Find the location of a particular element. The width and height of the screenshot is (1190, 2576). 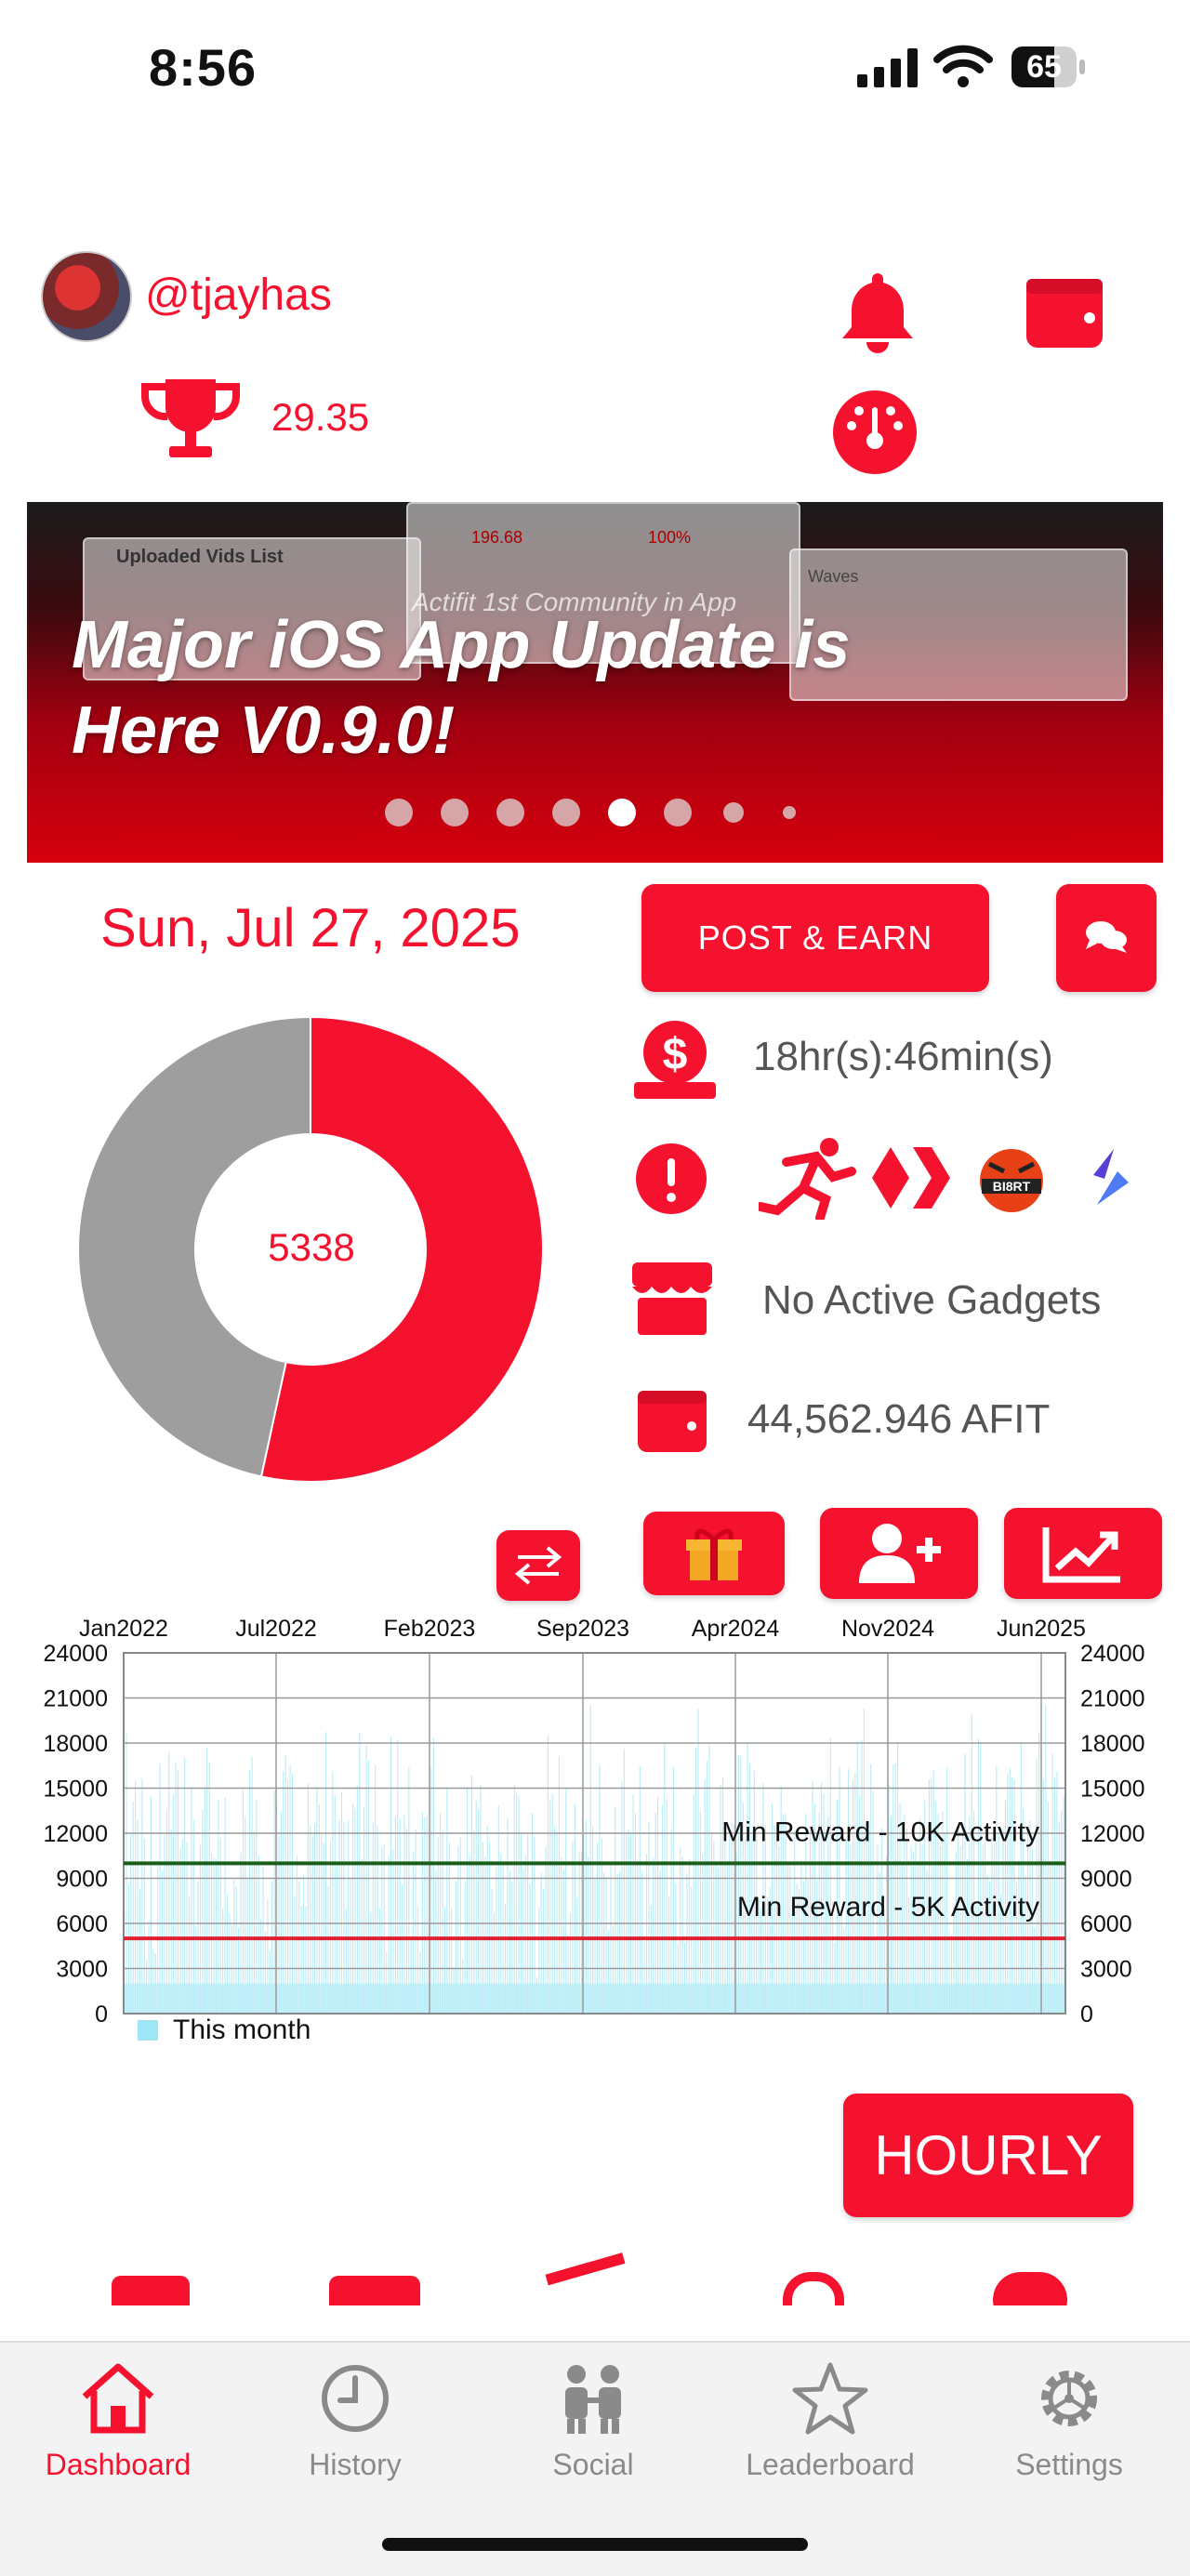

chart-ytick-right: 15000 is located at coordinates (1112, 1790).